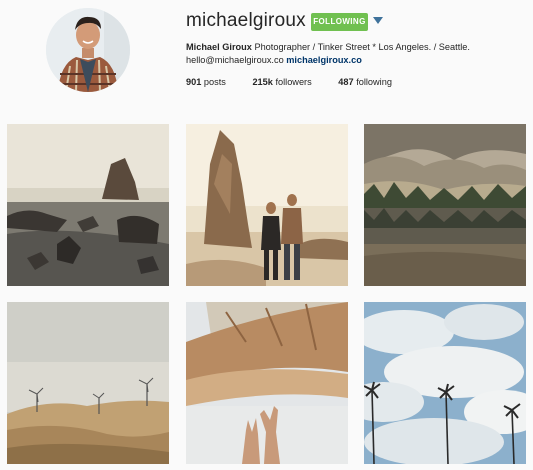 Image resolution: width=533 pixels, height=470 pixels. What do you see at coordinates (88, 50) in the screenshot?
I see `avatar` at bounding box center [88, 50].